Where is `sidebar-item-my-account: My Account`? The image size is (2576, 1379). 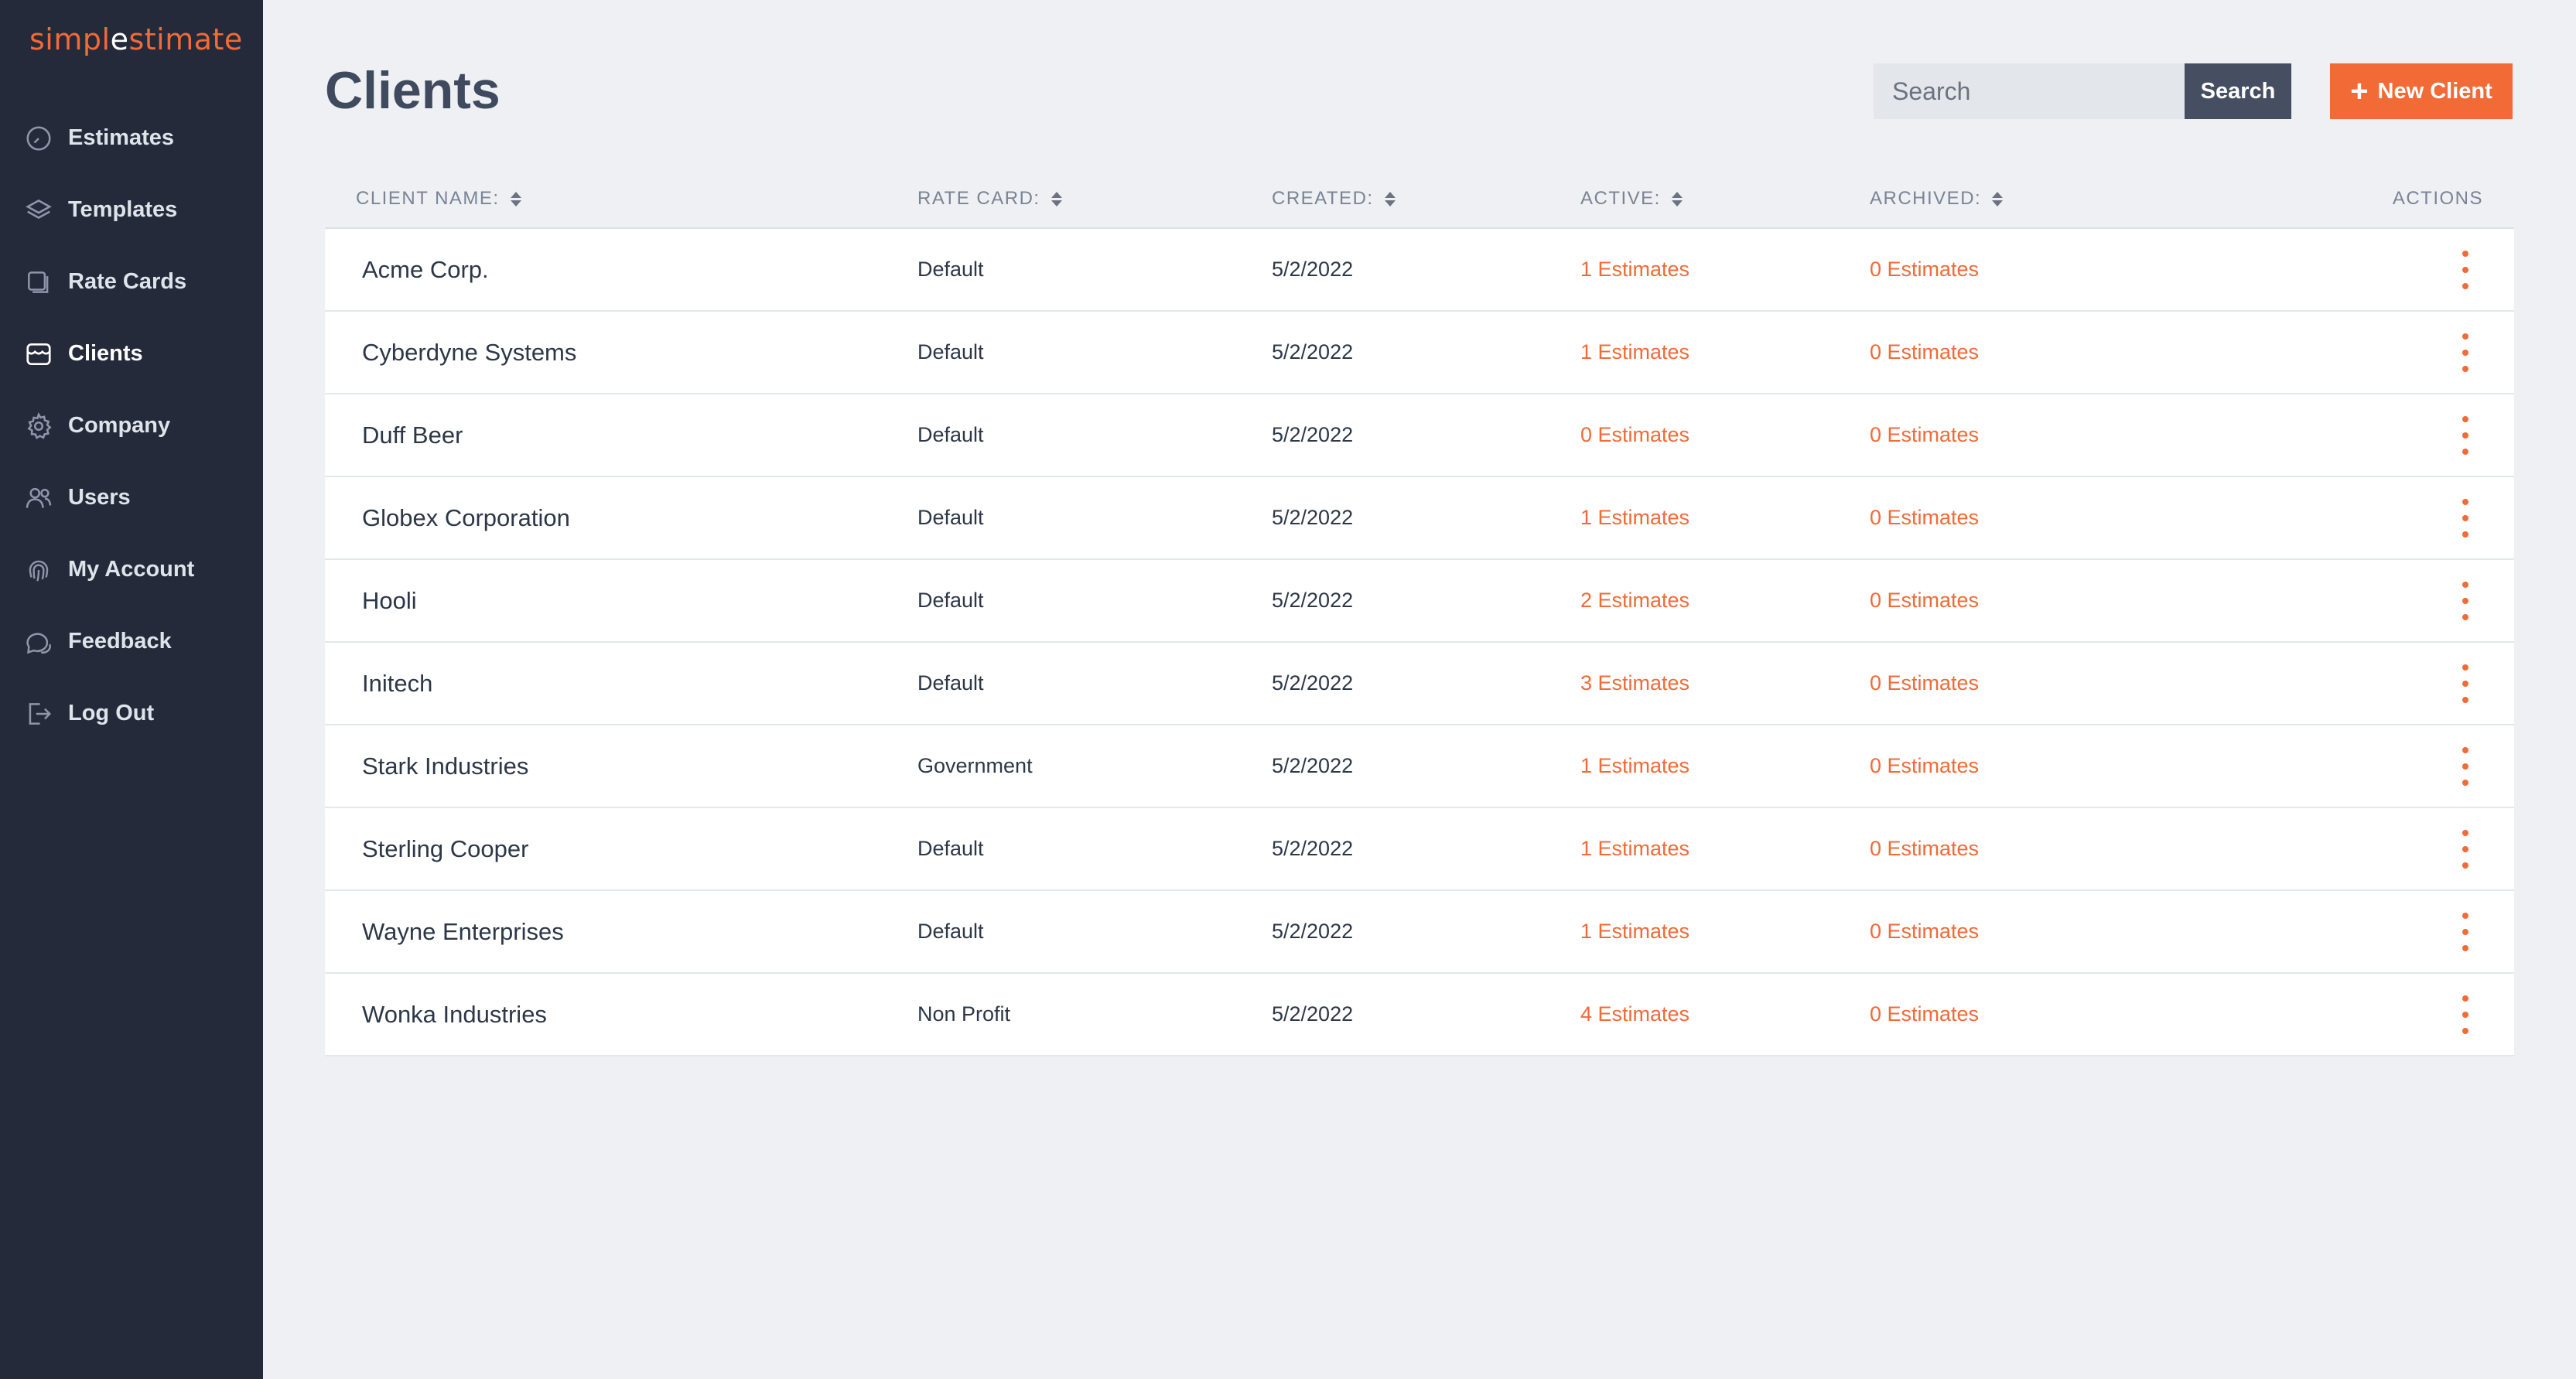 sidebar-item-my-account: My Account is located at coordinates (131, 570).